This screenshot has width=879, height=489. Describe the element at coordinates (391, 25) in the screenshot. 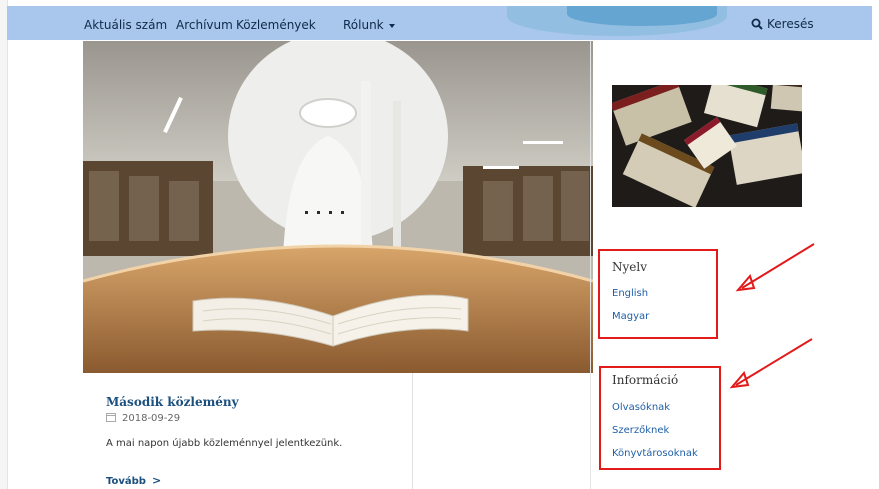

I see `caret-down-icon` at that location.